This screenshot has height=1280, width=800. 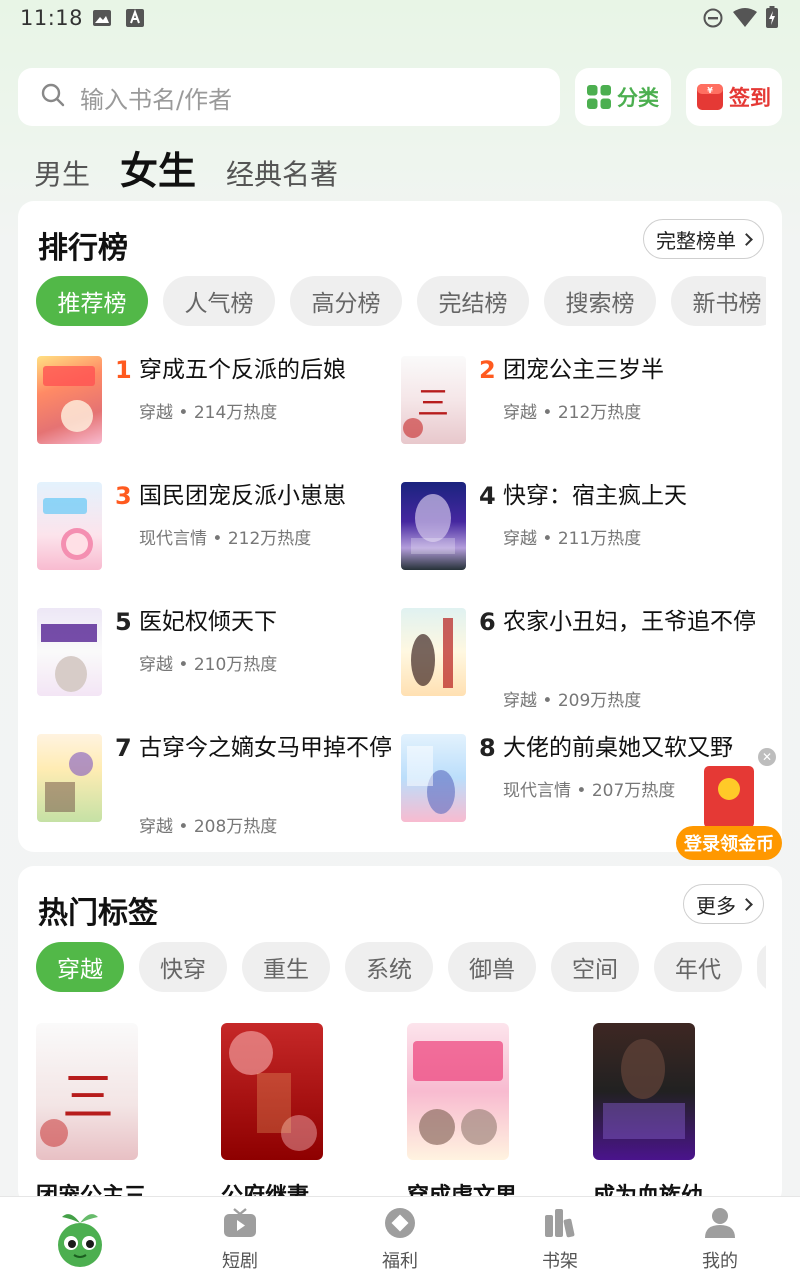 What do you see at coordinates (346, 301) in the screenshot?
I see `tab-high-score: 高分榜` at bounding box center [346, 301].